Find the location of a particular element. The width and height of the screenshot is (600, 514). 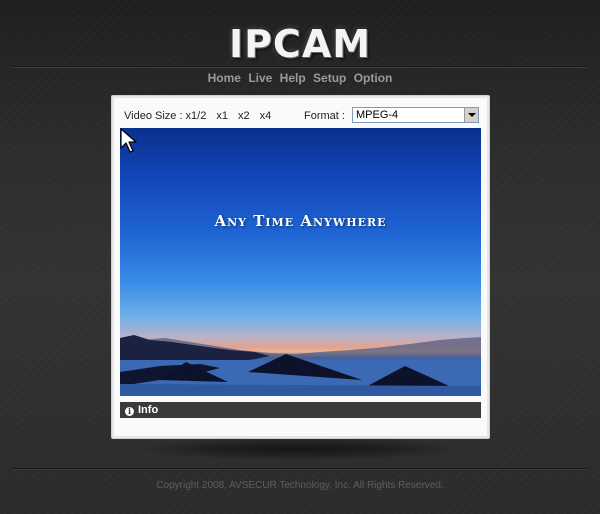

header-divider is located at coordinates (300, 66).